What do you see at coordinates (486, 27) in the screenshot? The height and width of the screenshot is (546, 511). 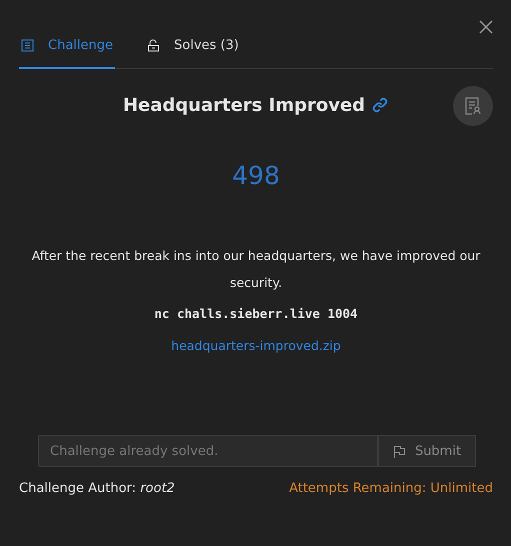 I see `close-icon` at bounding box center [486, 27].